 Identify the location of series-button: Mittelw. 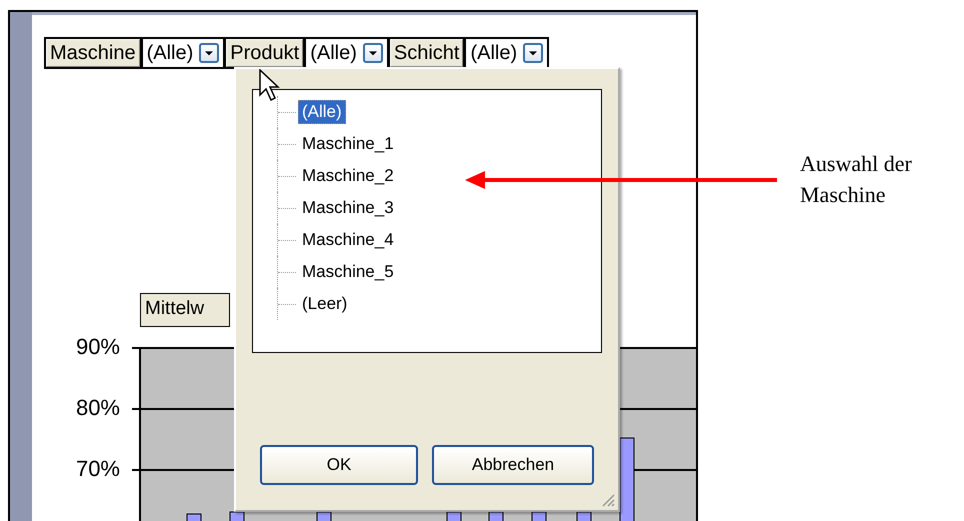
(185, 310).